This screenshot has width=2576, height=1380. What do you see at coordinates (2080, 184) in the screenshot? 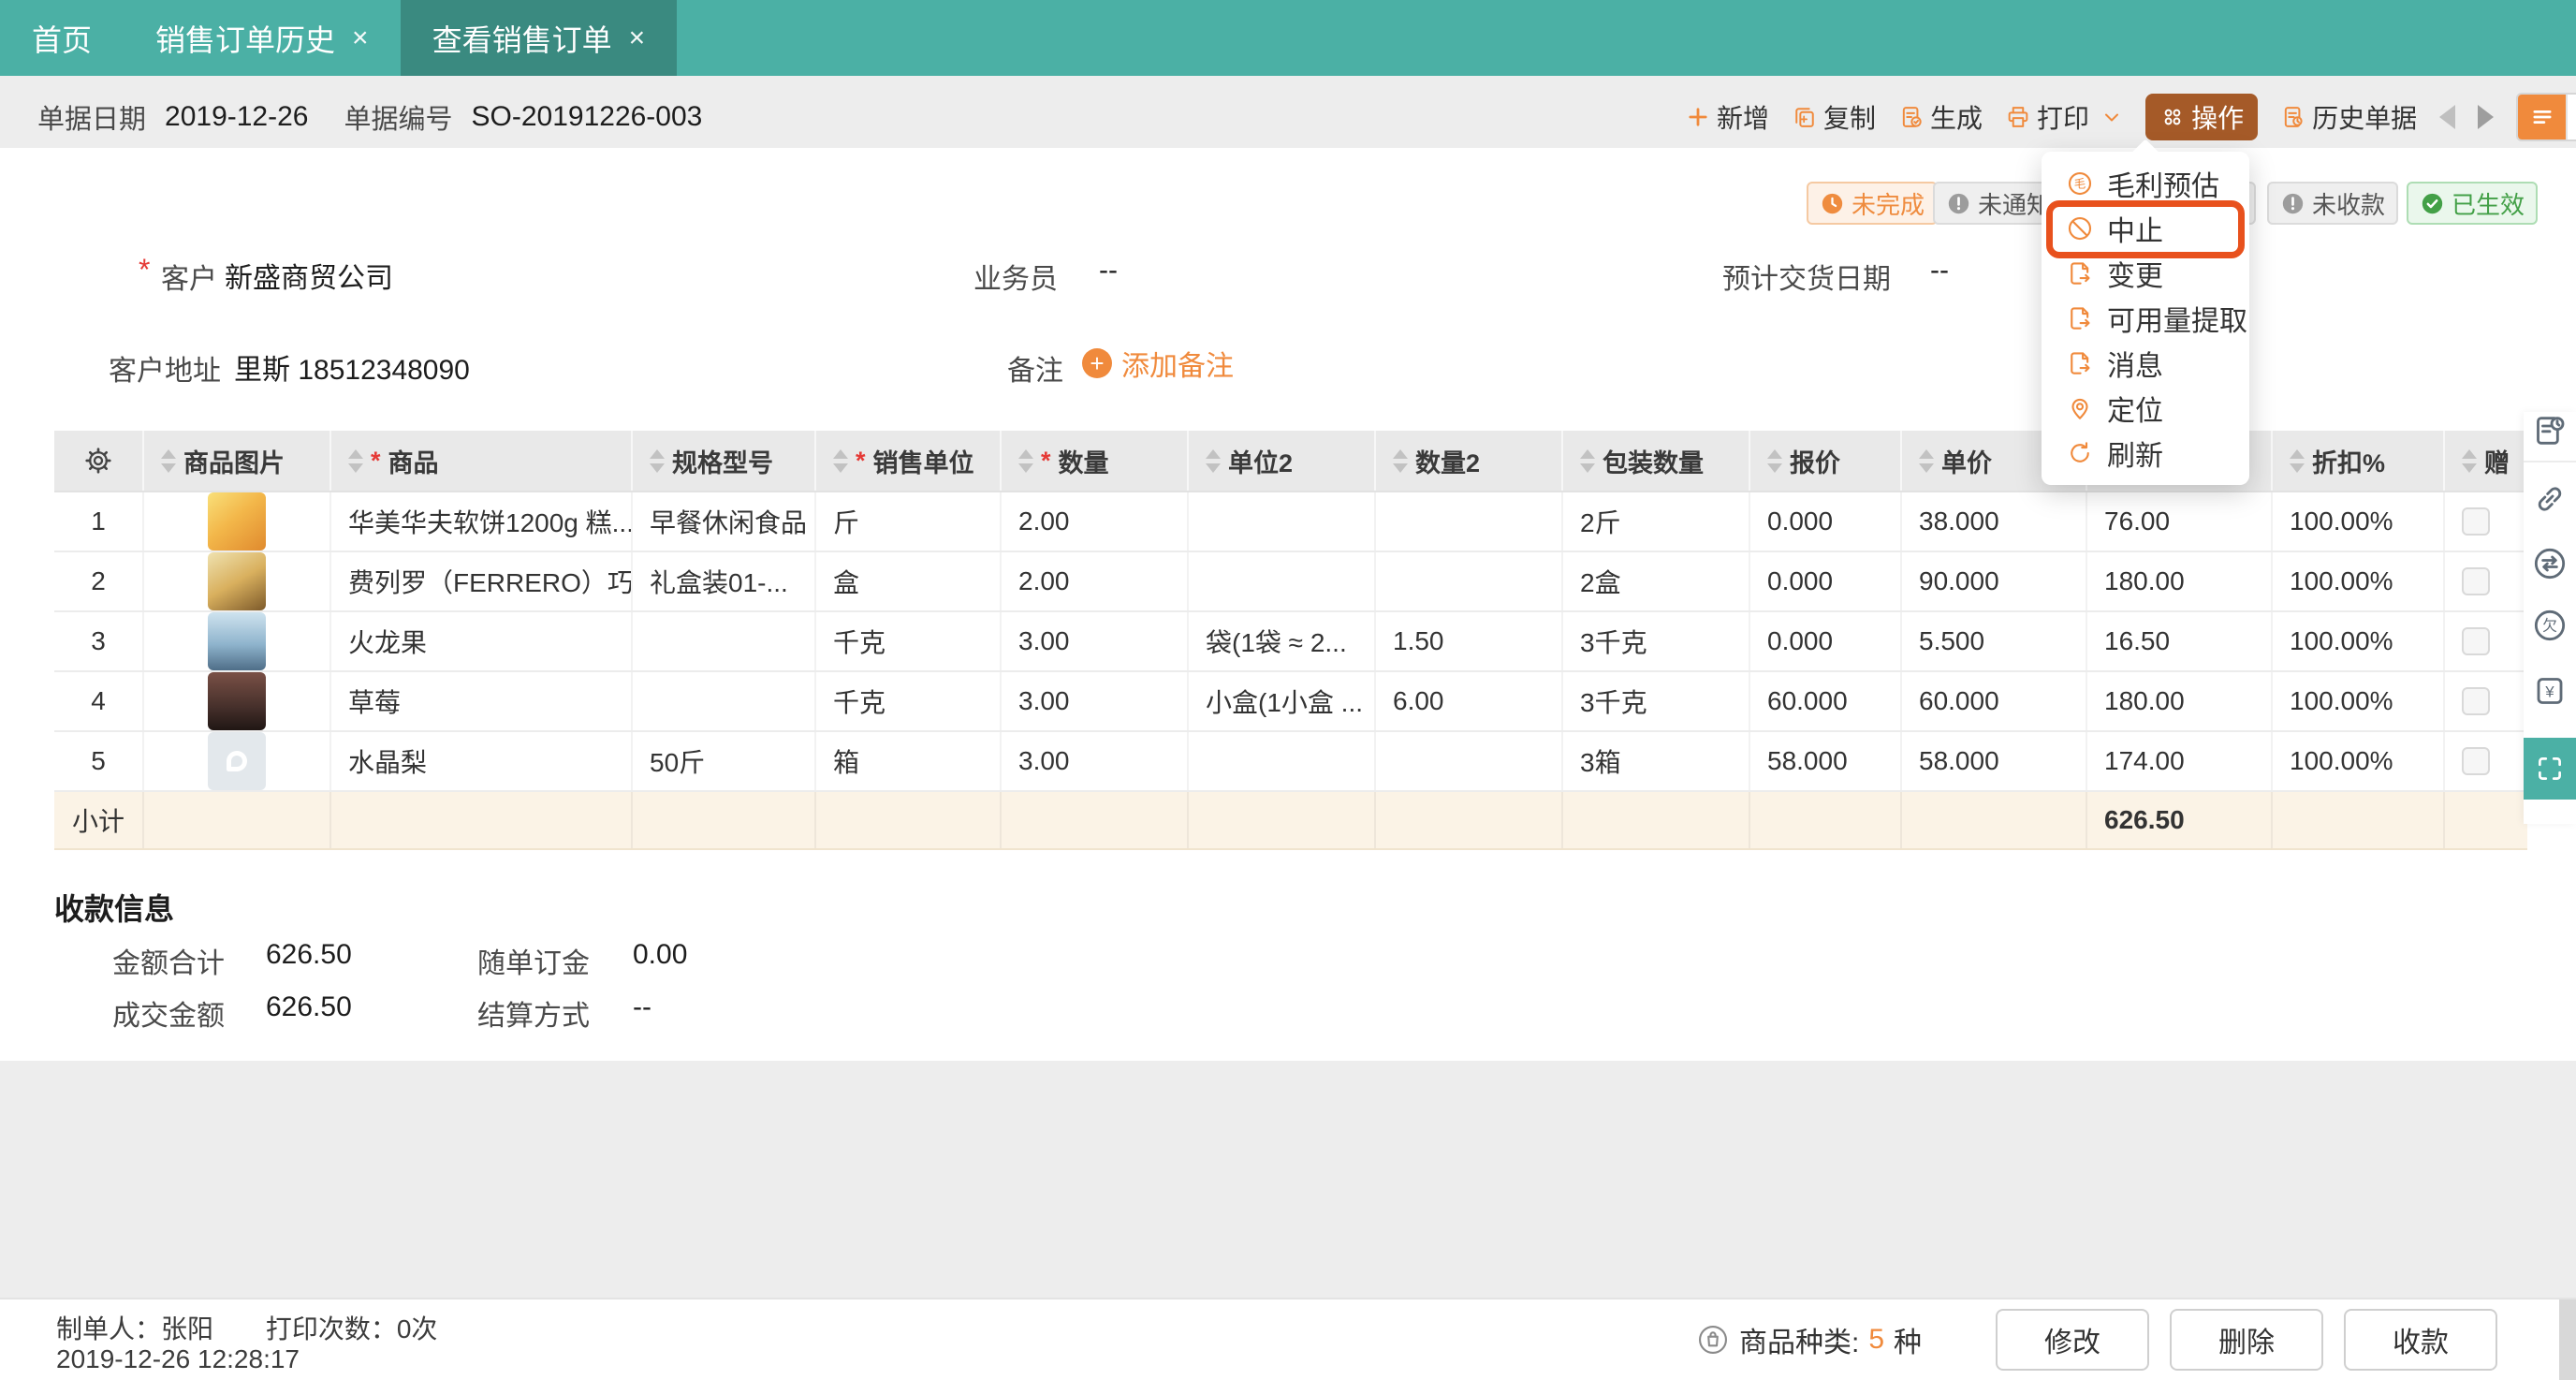
I see `svg-text: 毛` at bounding box center [2080, 184].